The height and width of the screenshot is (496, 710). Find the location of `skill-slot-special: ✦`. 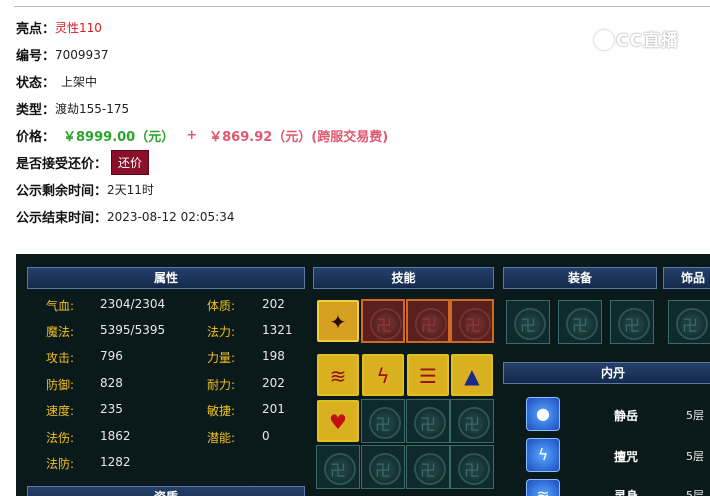

skill-slot-special: ✦ is located at coordinates (338, 321).